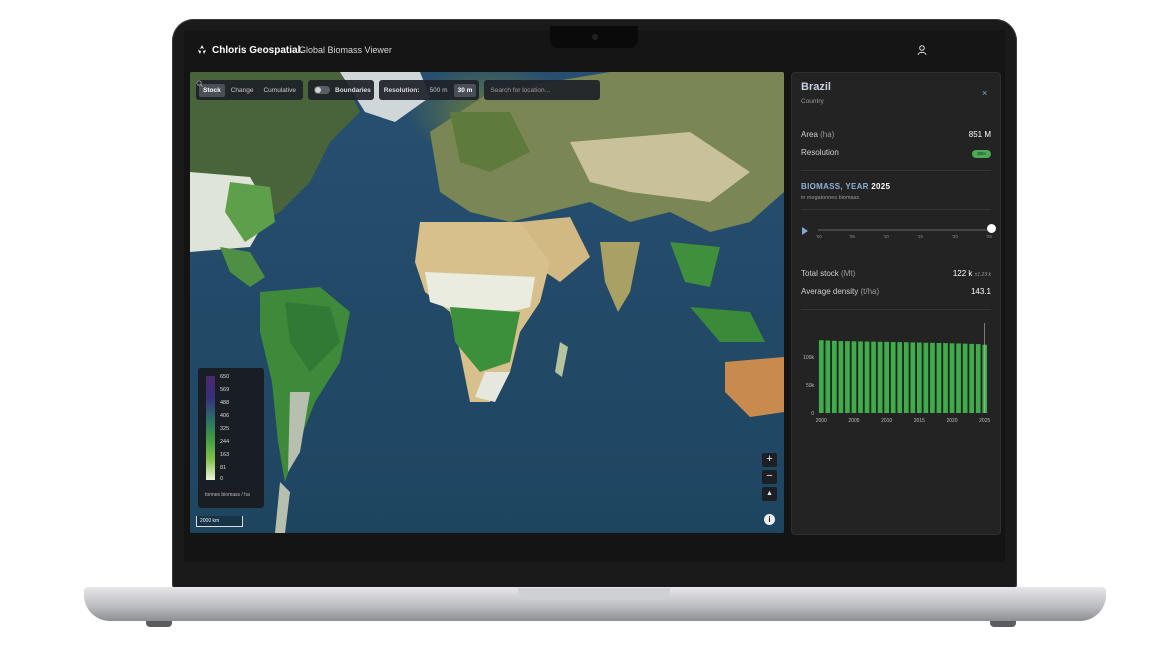  What do you see at coordinates (225, 429) in the screenshot?
I see `legend-tick: 325` at bounding box center [225, 429].